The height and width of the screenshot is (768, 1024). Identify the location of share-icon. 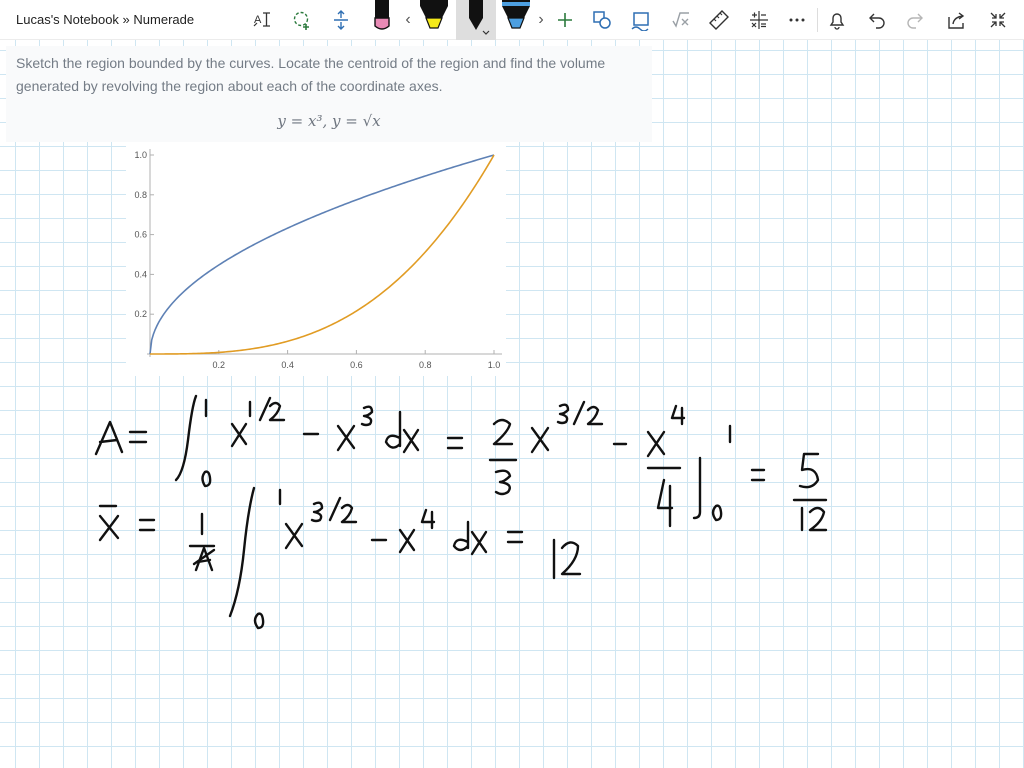
(956, 20).